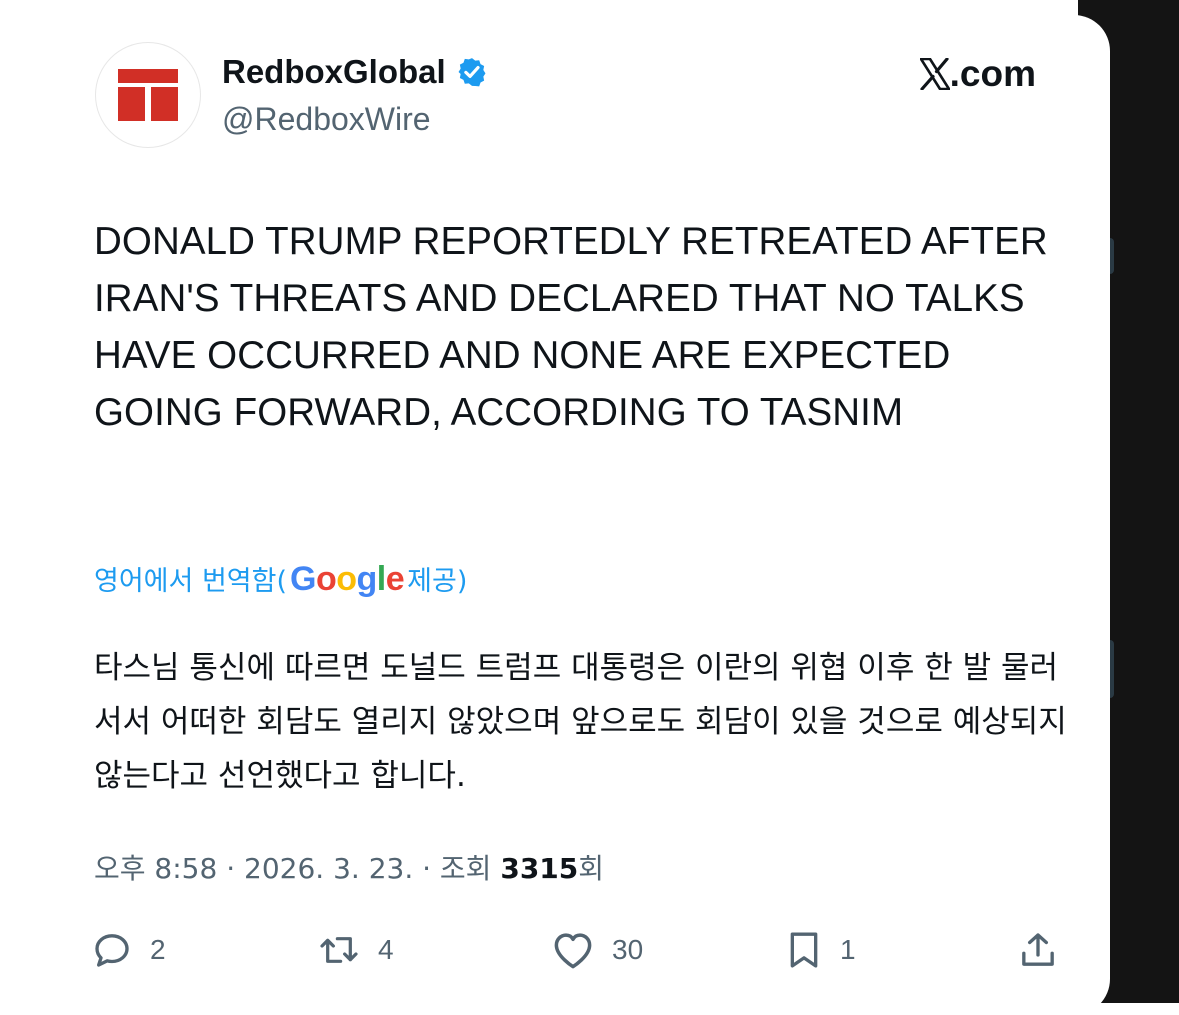 This screenshot has width=1179, height=1015. Describe the element at coordinates (112, 950) in the screenshot. I see `reply-icon` at that location.